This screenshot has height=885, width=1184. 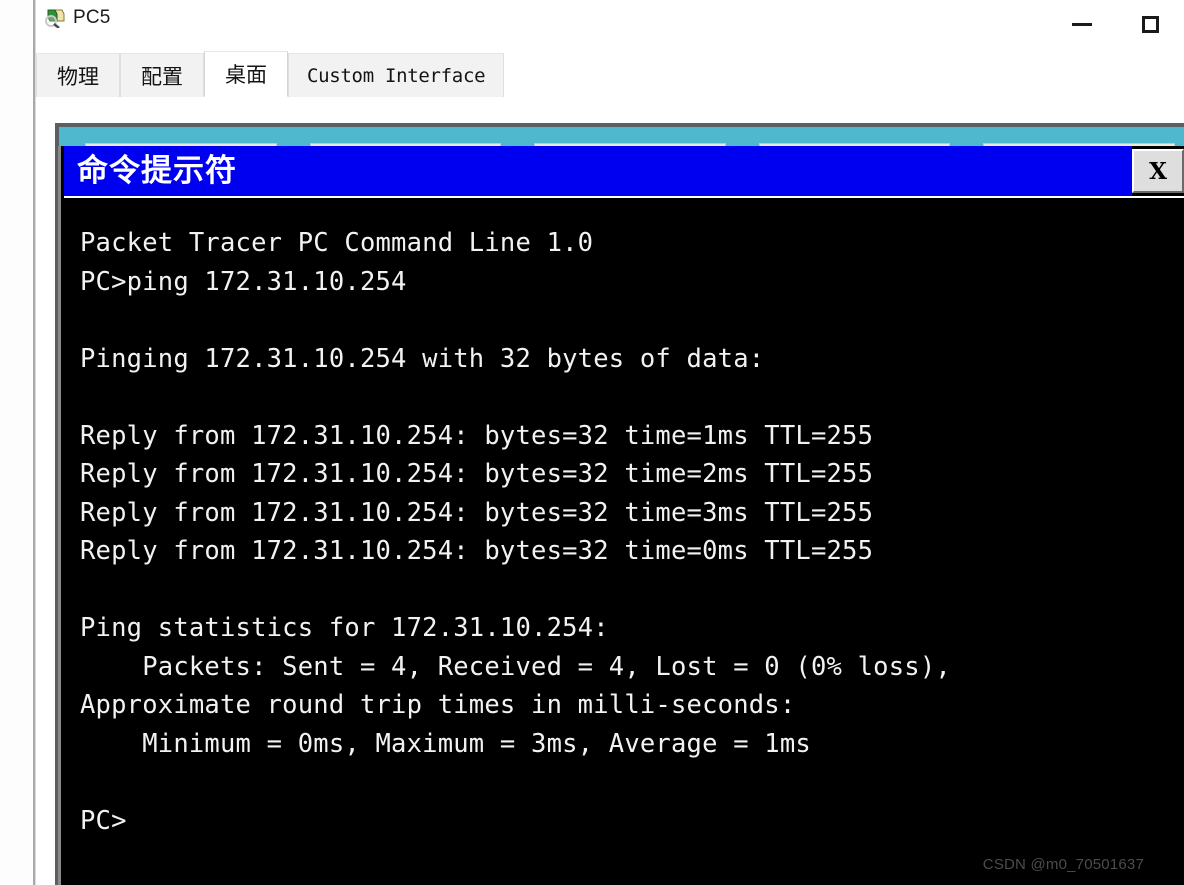 I want to click on close-icon: X, so click(x=1158, y=171).